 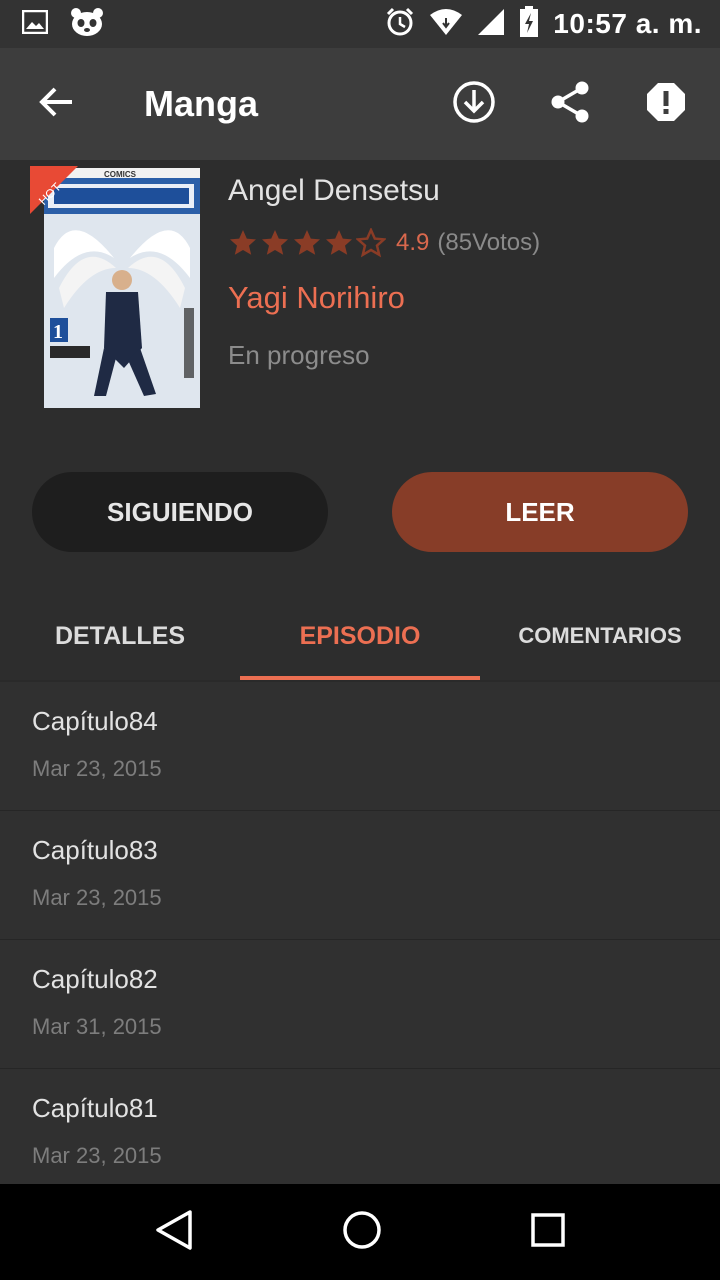 What do you see at coordinates (600, 636) in the screenshot?
I see `tab-comments: COMENTARIOS` at bounding box center [600, 636].